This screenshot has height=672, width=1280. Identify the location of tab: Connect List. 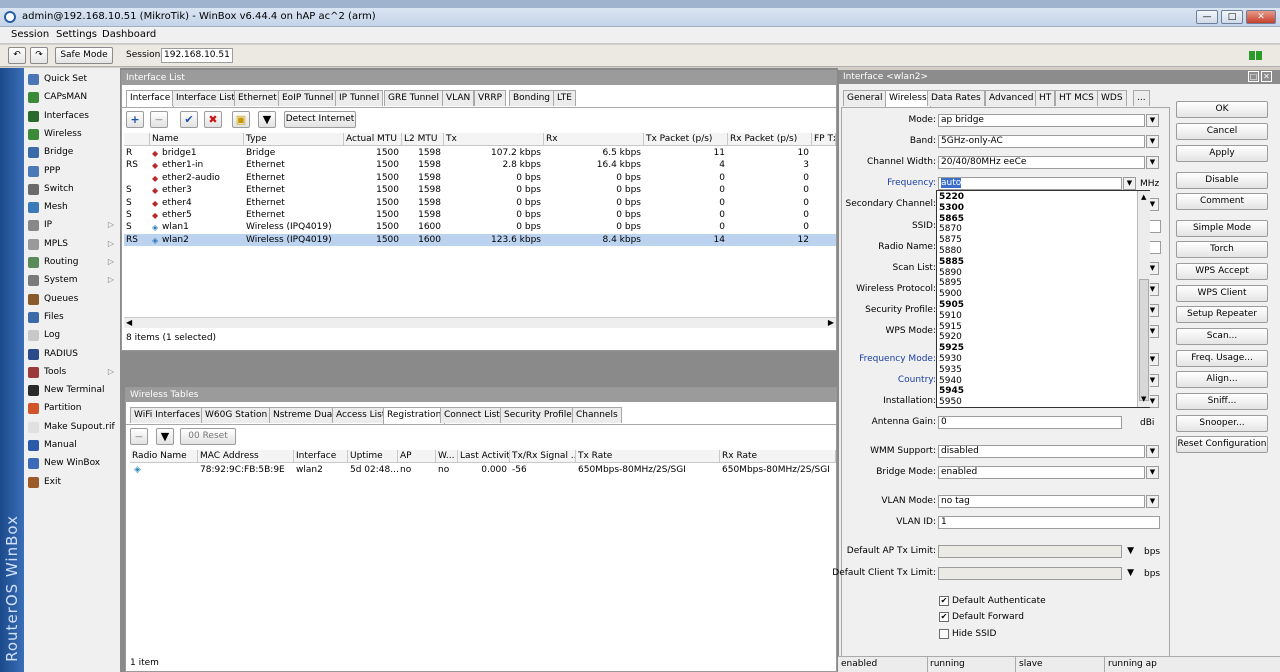
(472, 415).